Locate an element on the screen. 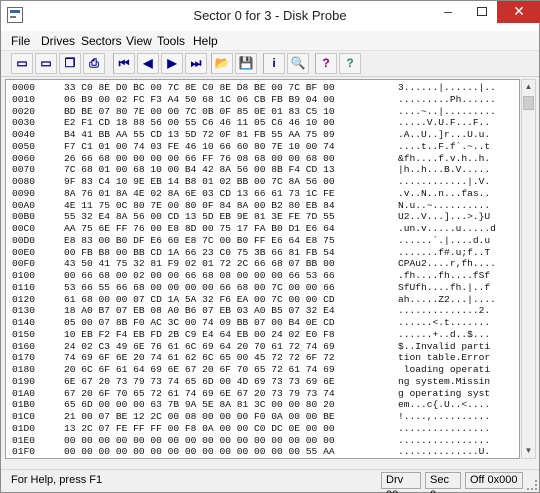  row-offset: 0160 is located at coordinates (24, 346).